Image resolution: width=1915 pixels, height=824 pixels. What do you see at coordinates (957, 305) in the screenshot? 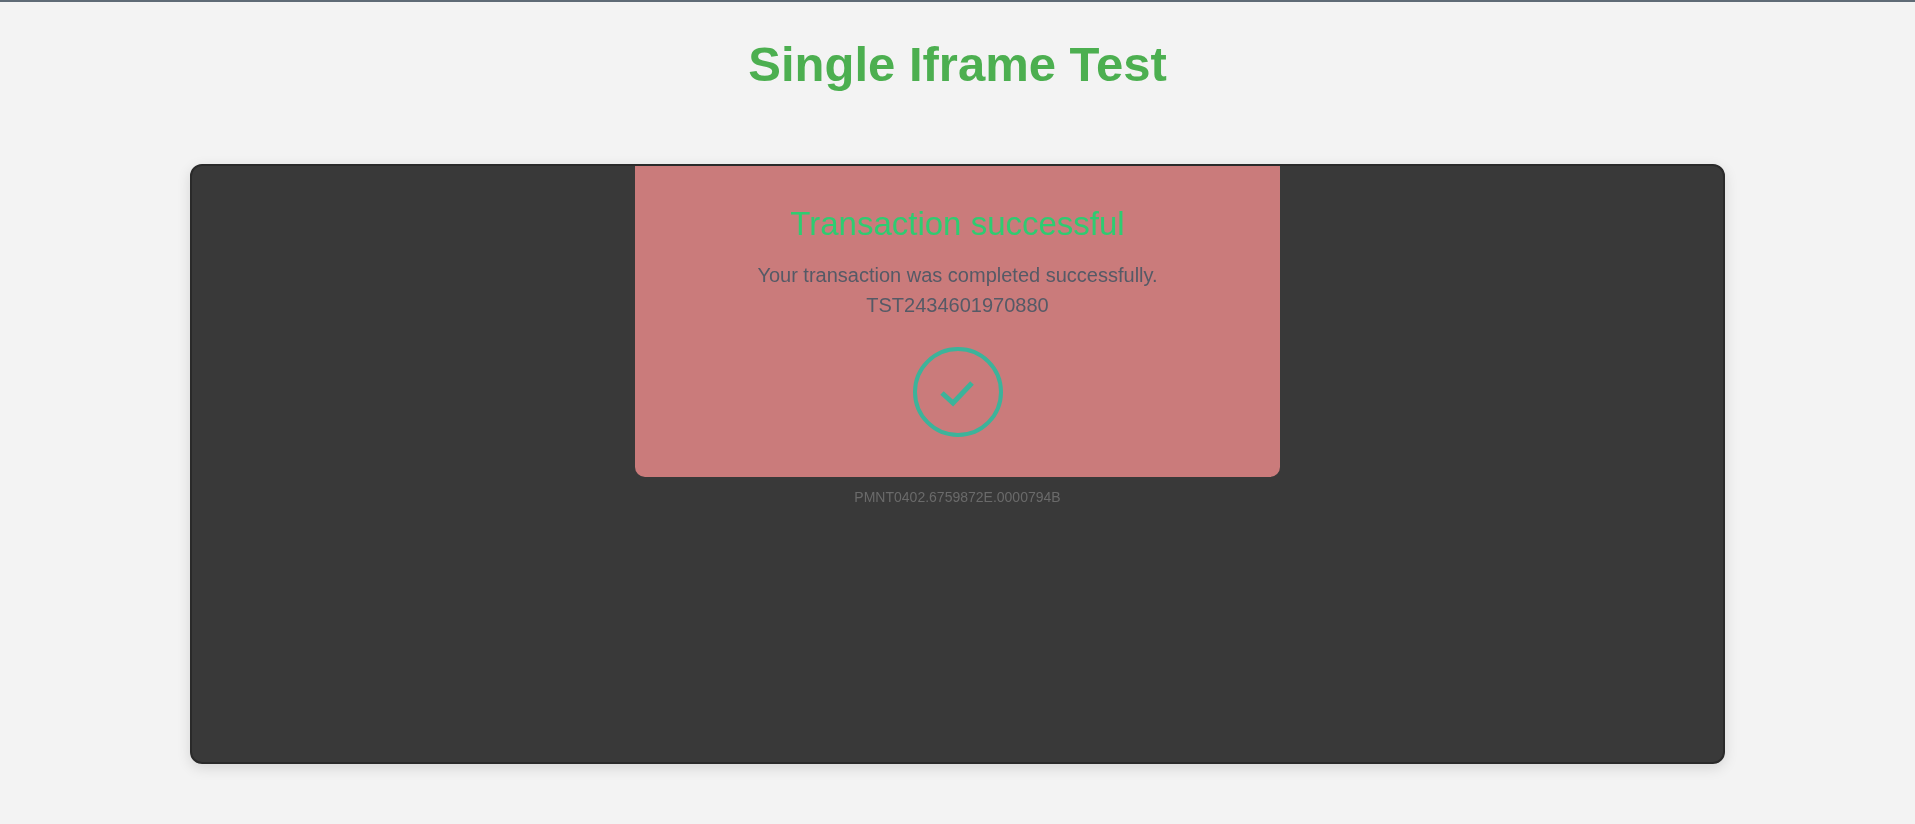
I see `transaction-reference: TST2434601970880` at bounding box center [957, 305].